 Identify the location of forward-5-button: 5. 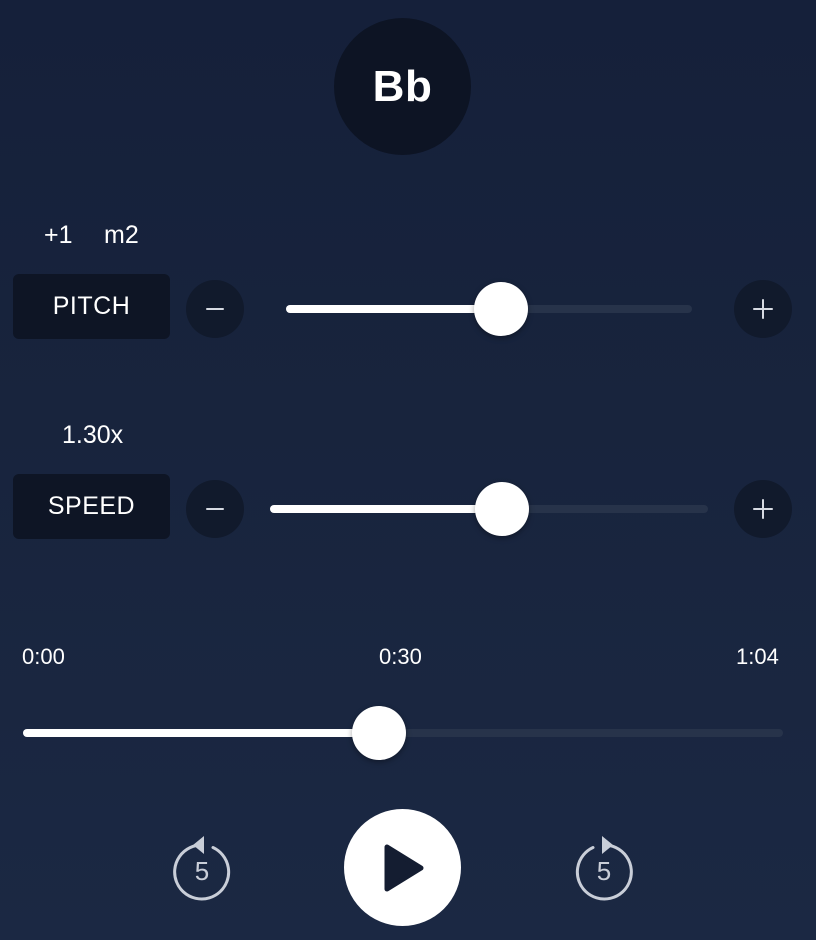
(604, 869).